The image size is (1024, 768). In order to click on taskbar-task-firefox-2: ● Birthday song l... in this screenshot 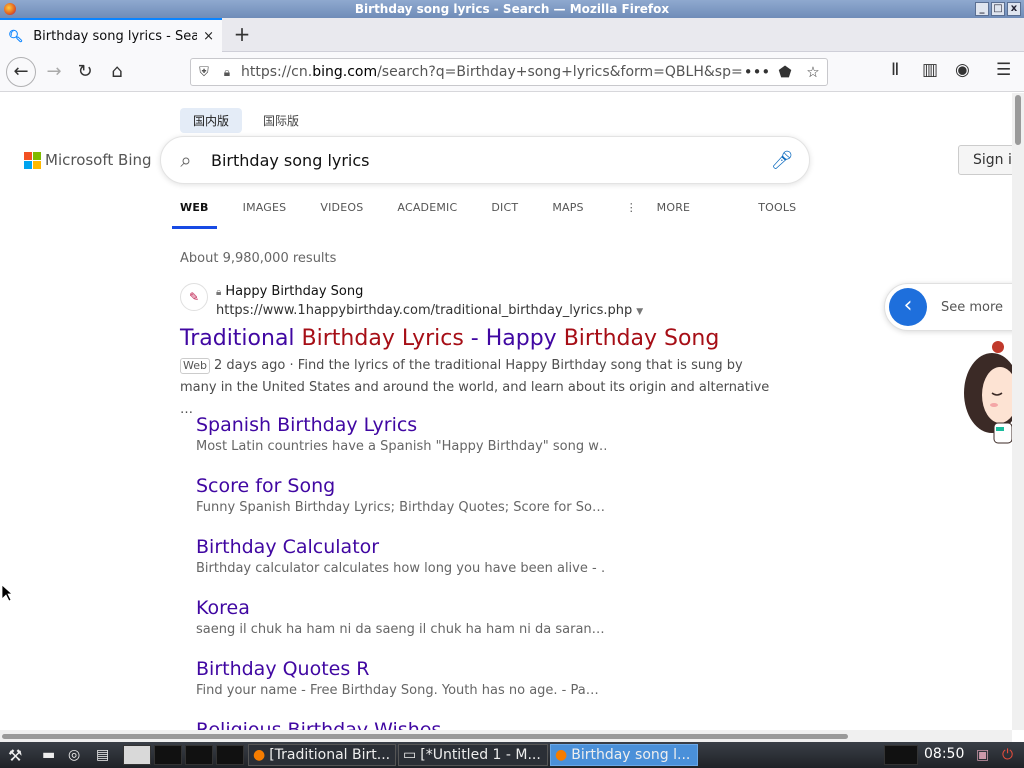, I will do `click(624, 755)`.